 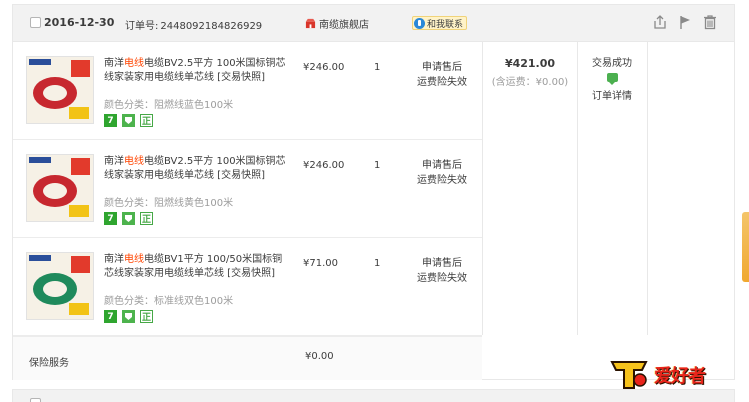 What do you see at coordinates (35, 400) in the screenshot?
I see `next-order-checkbox` at bounding box center [35, 400].